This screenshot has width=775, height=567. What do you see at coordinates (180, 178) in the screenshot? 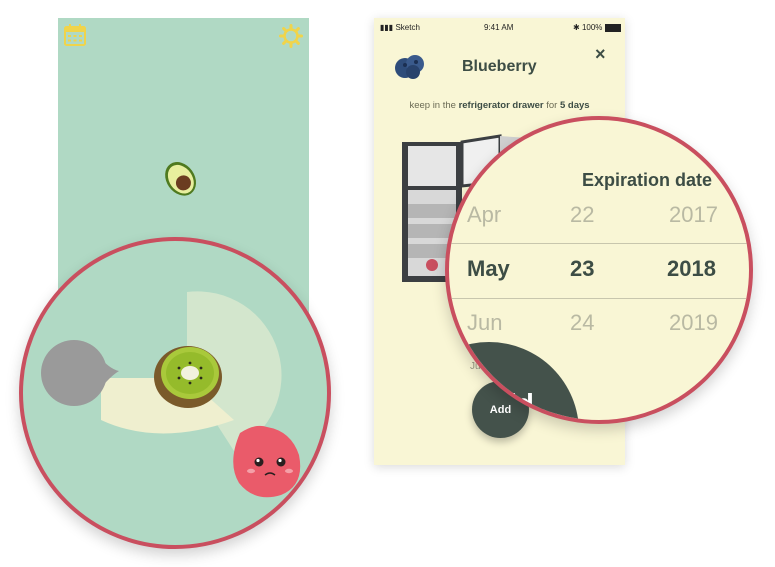
I see `avocado-icon` at bounding box center [180, 178].